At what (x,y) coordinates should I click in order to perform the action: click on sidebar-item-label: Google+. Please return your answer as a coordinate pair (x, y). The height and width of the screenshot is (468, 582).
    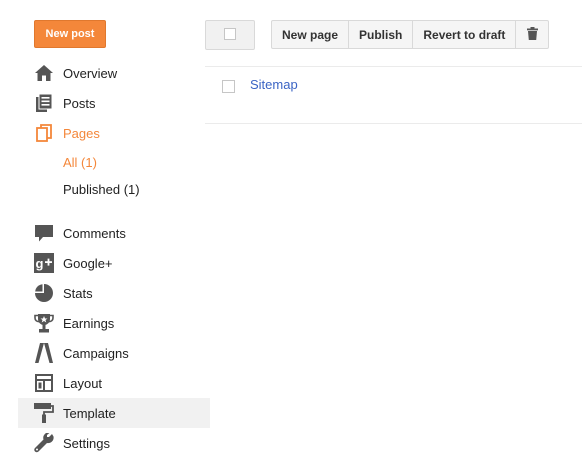
    Looking at the image, I should click on (88, 263).